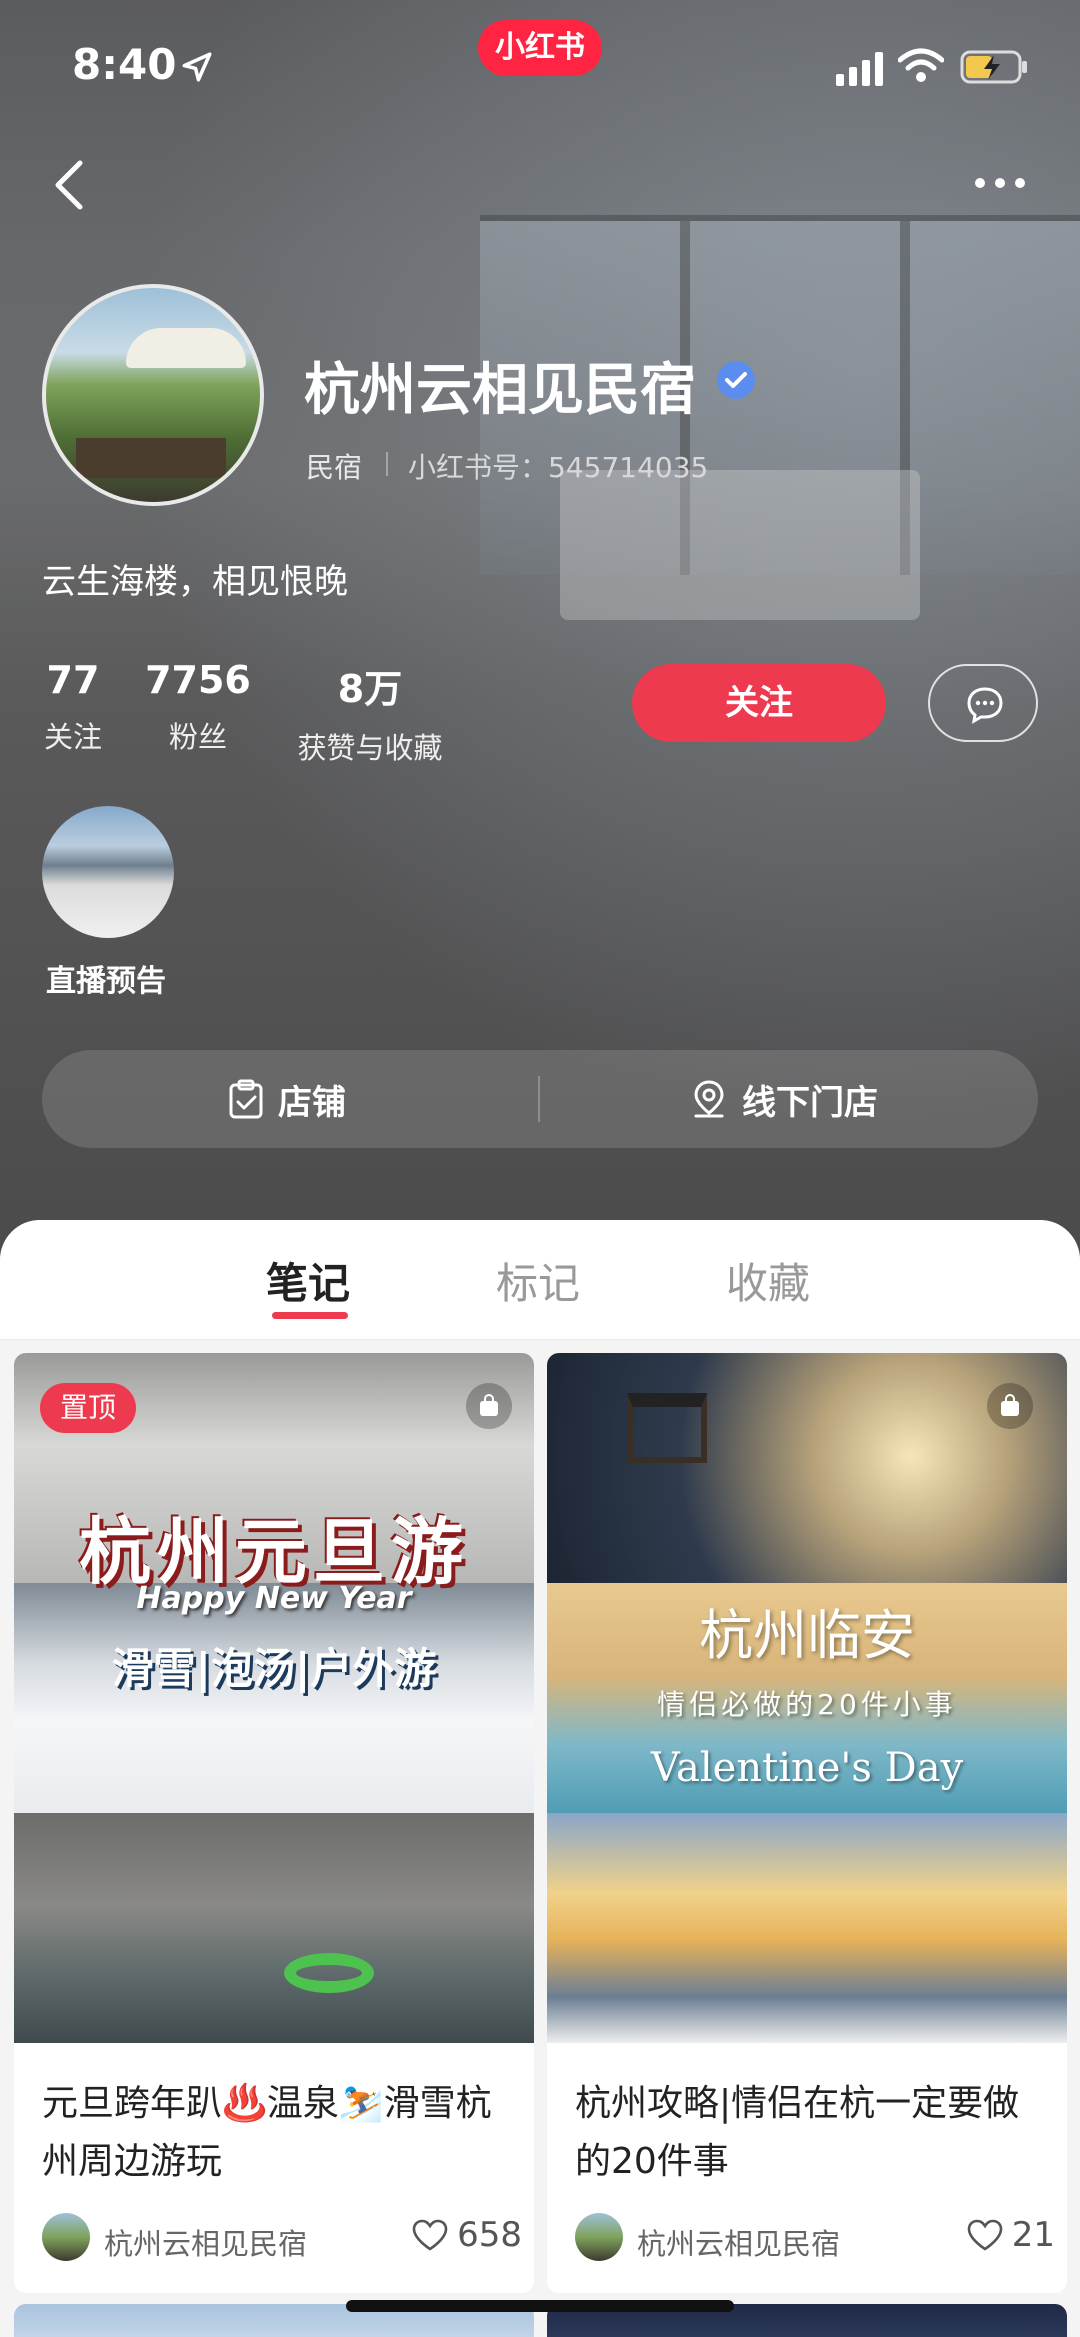 This screenshot has height=2337, width=1080. I want to click on verified-badge-icon, so click(736, 380).